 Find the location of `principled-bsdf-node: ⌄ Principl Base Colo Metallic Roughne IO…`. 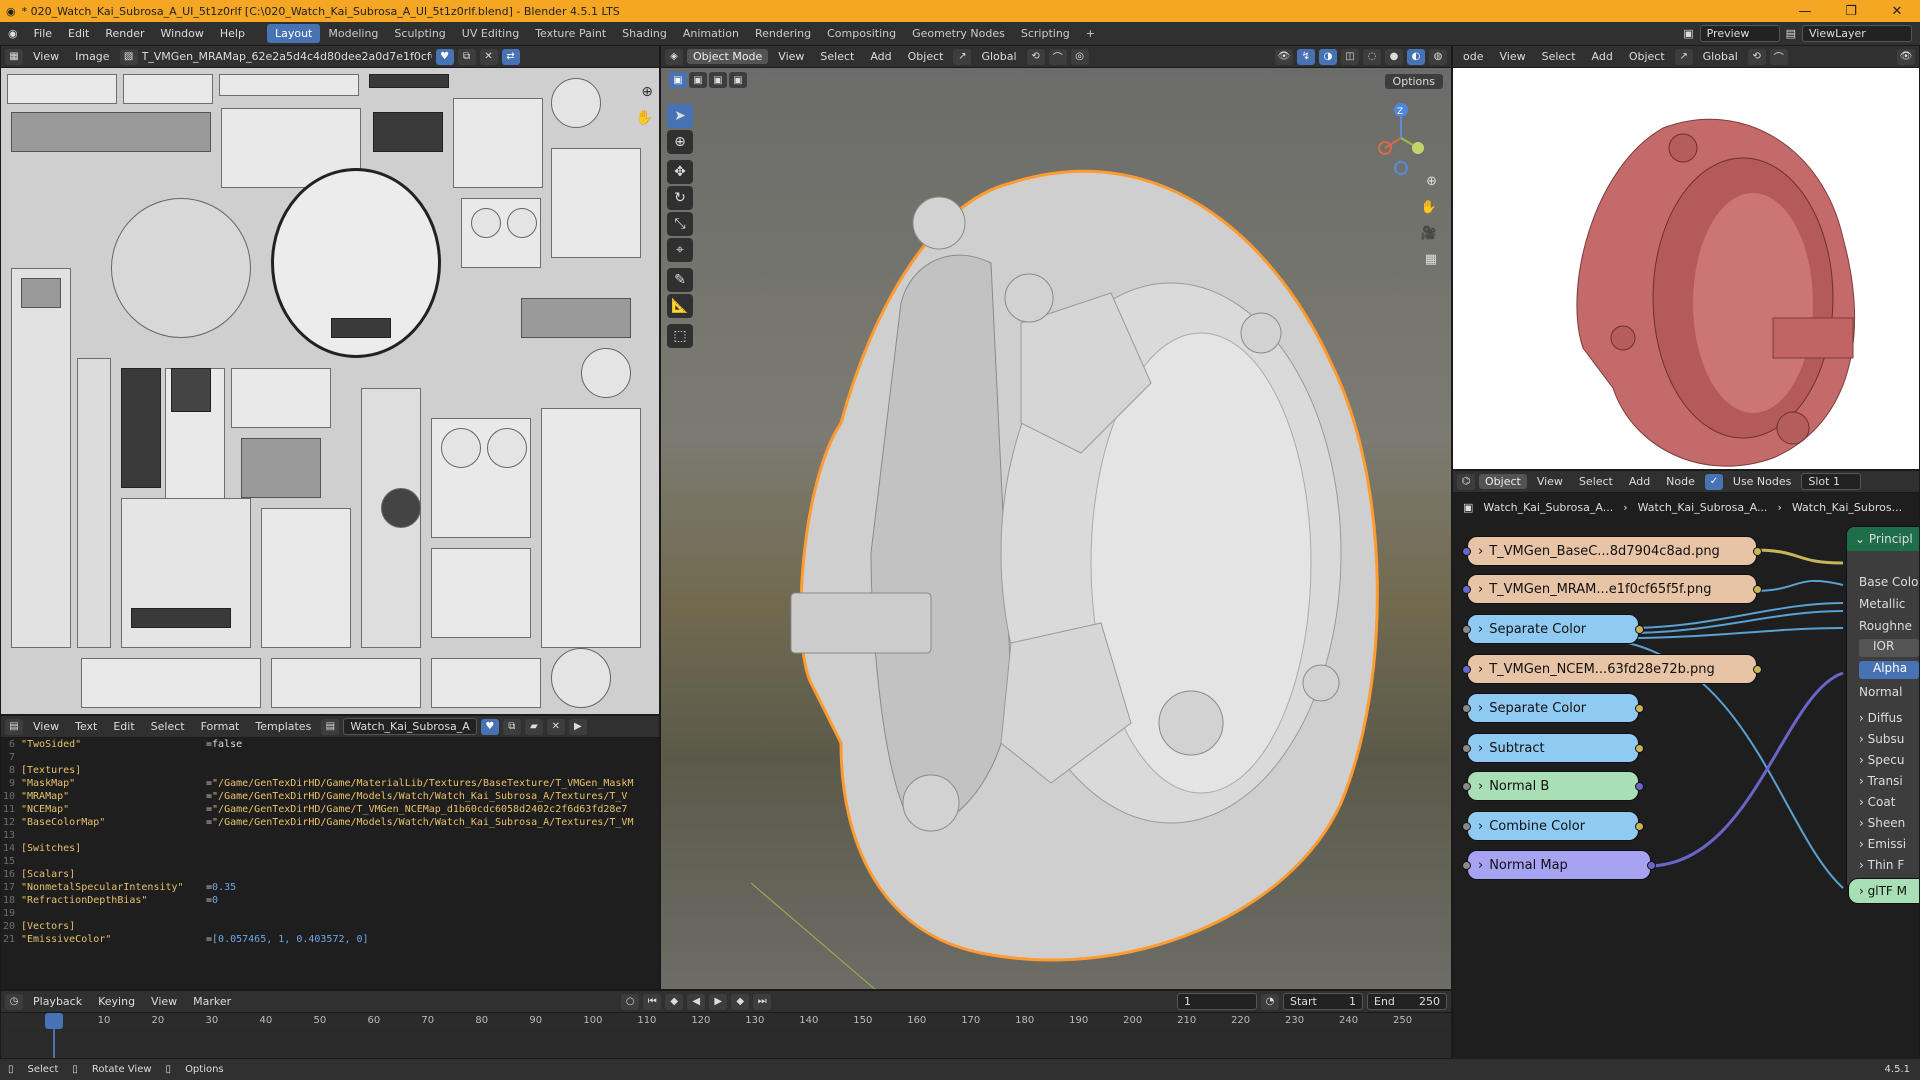

principled-bsdf-node: ⌄ Principl Base Colo Metallic Roughne IO… is located at coordinates (1882, 708).